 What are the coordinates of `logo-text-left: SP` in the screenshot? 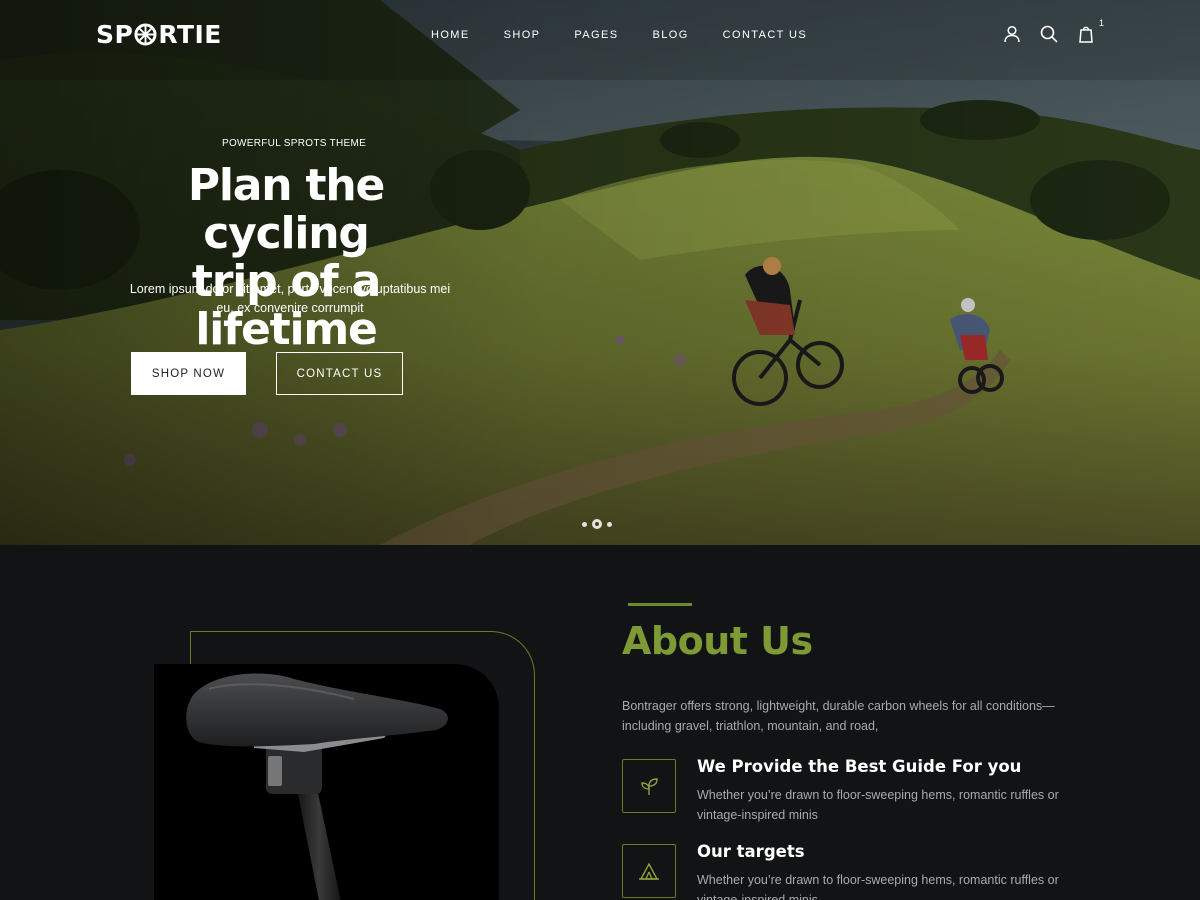 It's located at (115, 34).